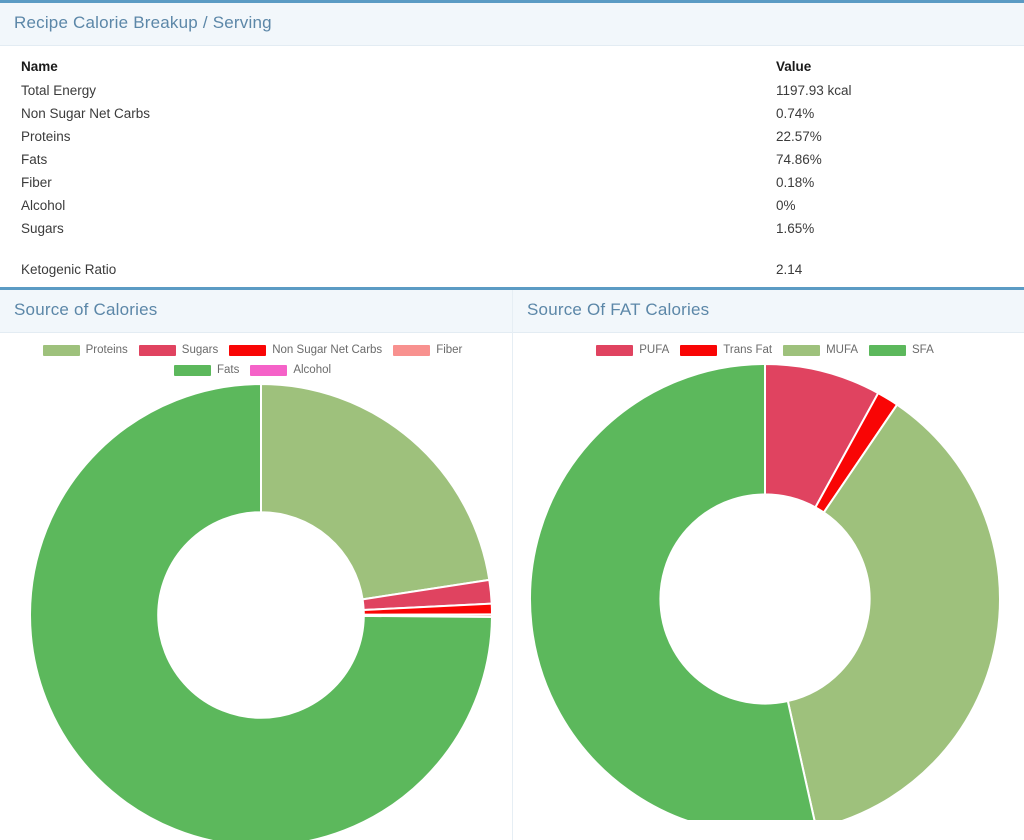 The height and width of the screenshot is (840, 1024). I want to click on legend-item-sfa: SFA, so click(901, 350).